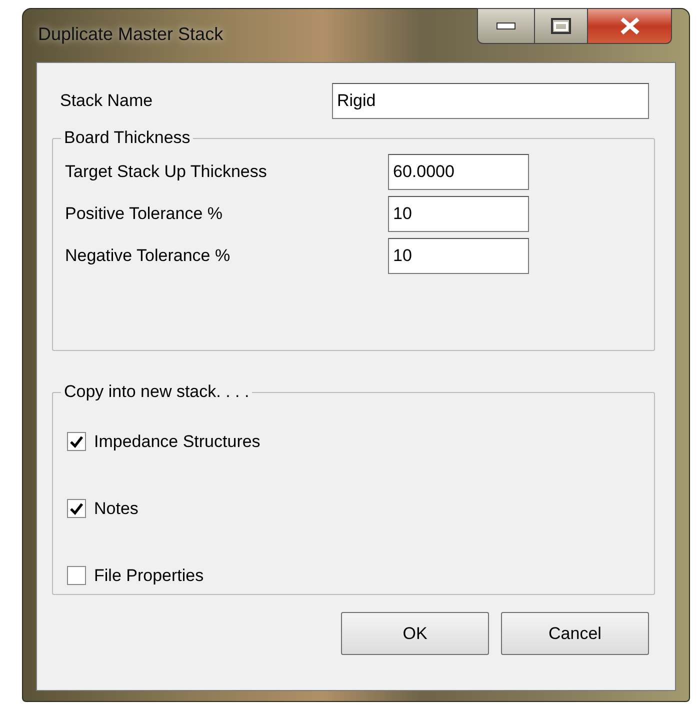  Describe the element at coordinates (630, 26) in the screenshot. I see `close-button` at that location.